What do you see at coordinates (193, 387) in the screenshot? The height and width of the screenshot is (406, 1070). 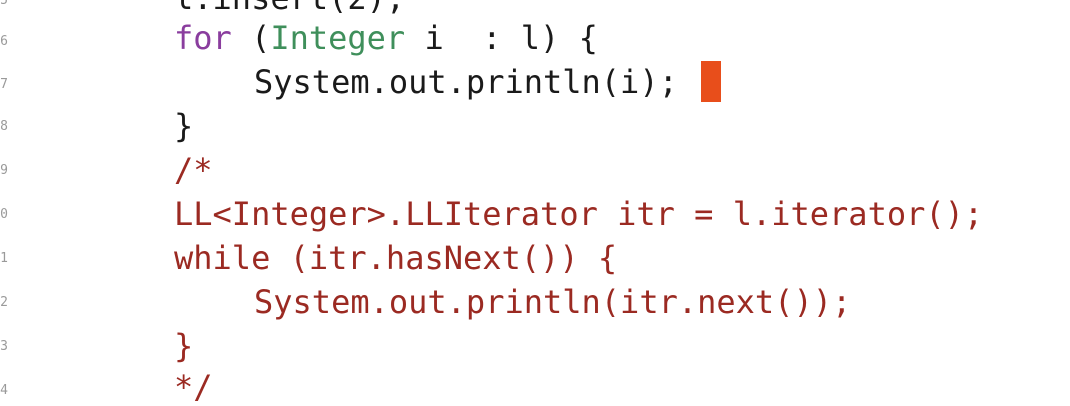 I see `comment-line-close: */` at bounding box center [193, 387].